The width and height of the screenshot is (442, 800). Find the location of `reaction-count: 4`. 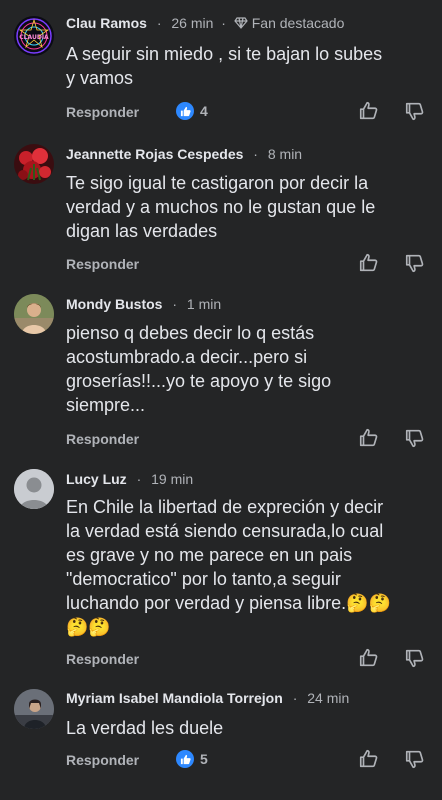

reaction-count: 4 is located at coordinates (192, 111).